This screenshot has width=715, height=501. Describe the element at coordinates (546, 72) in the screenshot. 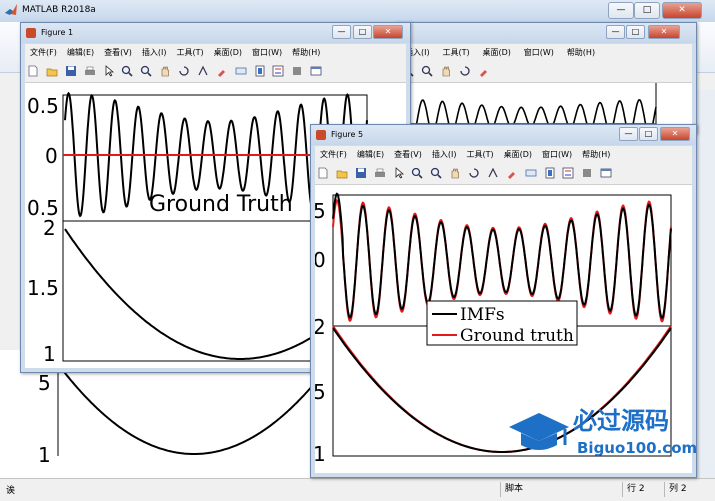

I see `figure-back-toolbar` at that location.